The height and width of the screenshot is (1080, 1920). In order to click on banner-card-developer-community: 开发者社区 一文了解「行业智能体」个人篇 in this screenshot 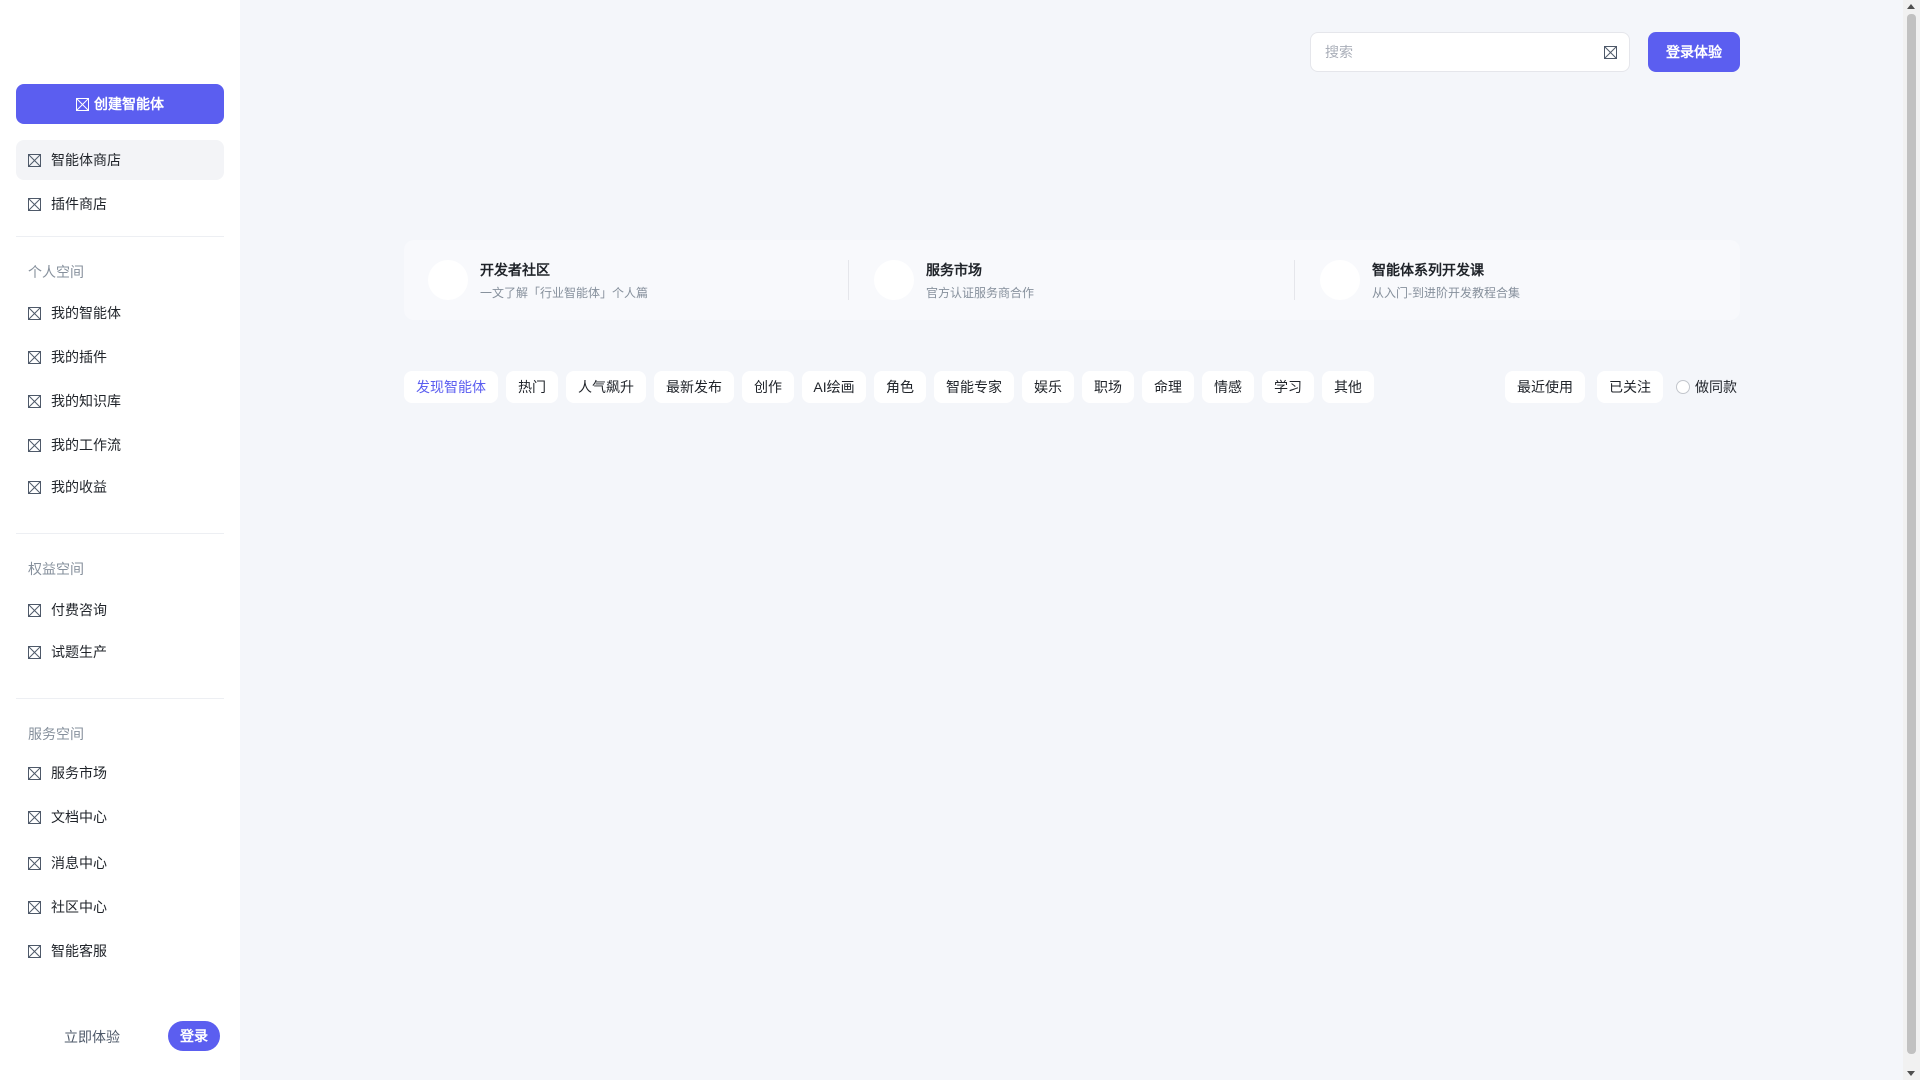, I will do `click(538, 280)`.